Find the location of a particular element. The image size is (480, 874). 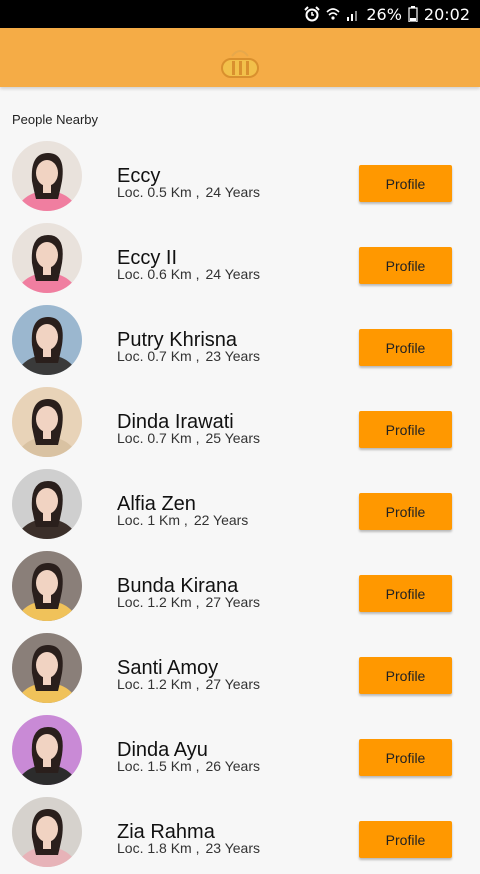

section-title: People Nearby is located at coordinates (55, 119).